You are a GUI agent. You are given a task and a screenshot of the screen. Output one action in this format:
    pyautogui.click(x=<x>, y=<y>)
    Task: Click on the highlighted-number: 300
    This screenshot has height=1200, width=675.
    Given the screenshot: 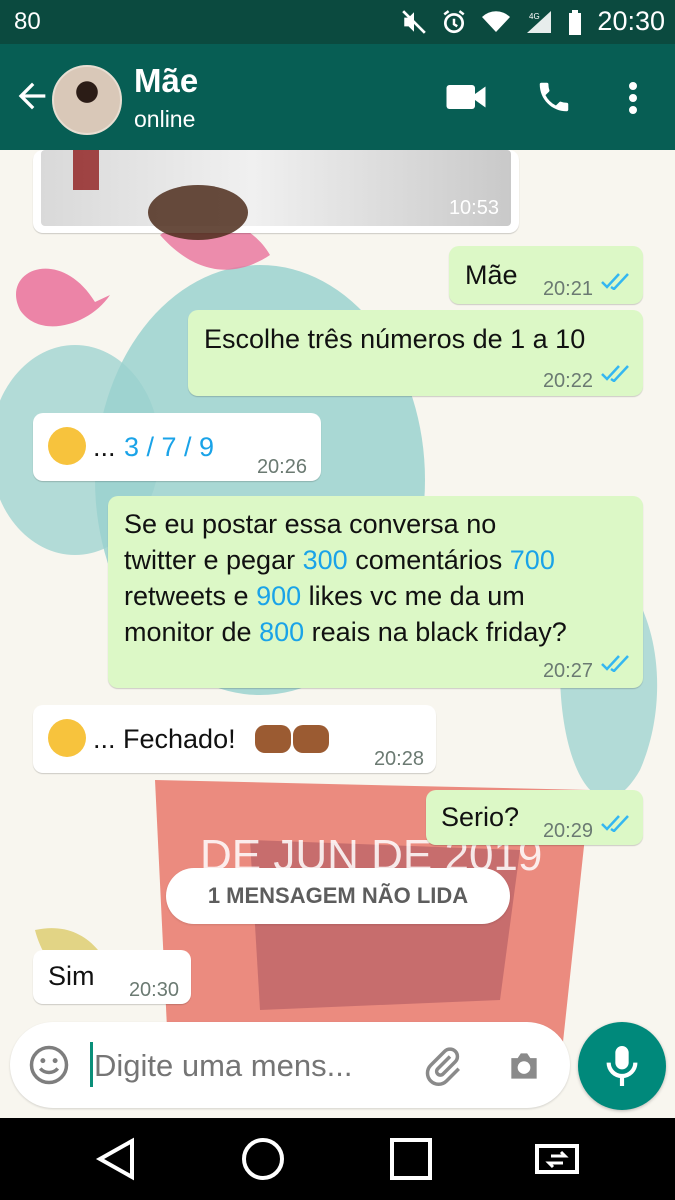 What is the action you would take?
    pyautogui.click(x=325, y=560)
    